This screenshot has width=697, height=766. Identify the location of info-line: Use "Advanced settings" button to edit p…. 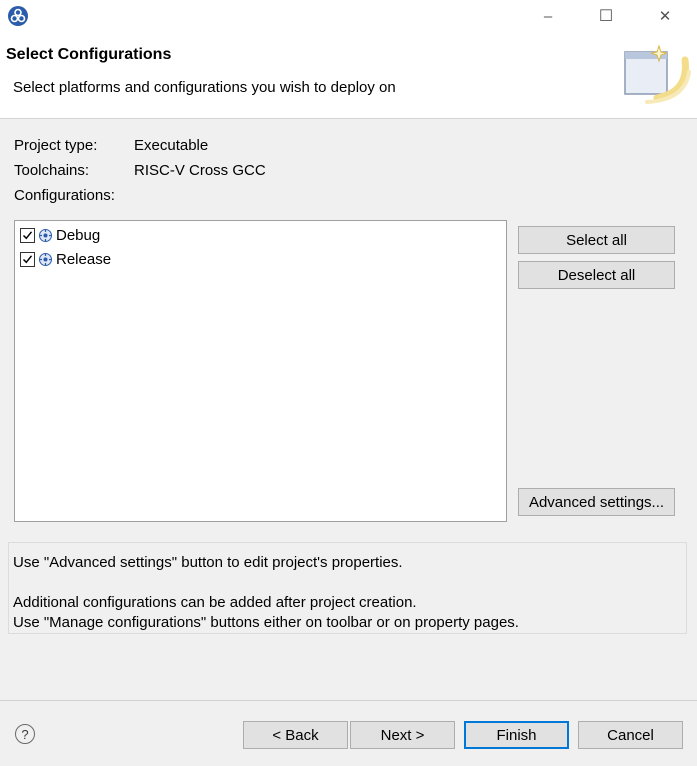
(208, 562).